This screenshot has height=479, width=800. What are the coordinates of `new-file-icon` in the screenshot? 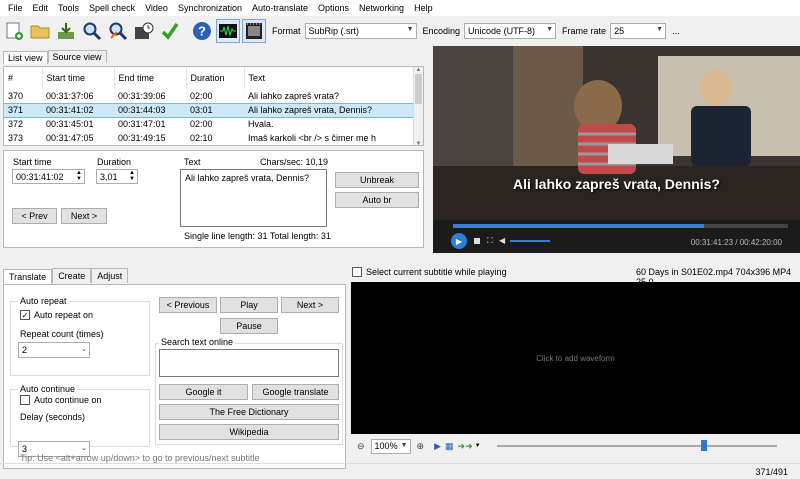 It's located at (14, 31).